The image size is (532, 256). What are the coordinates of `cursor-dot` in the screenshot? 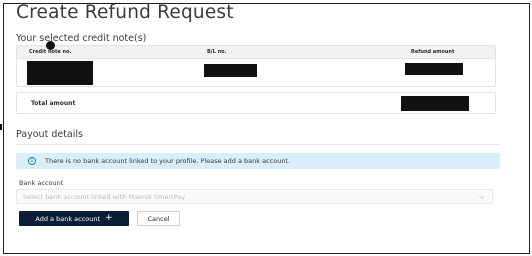 It's located at (50, 45).